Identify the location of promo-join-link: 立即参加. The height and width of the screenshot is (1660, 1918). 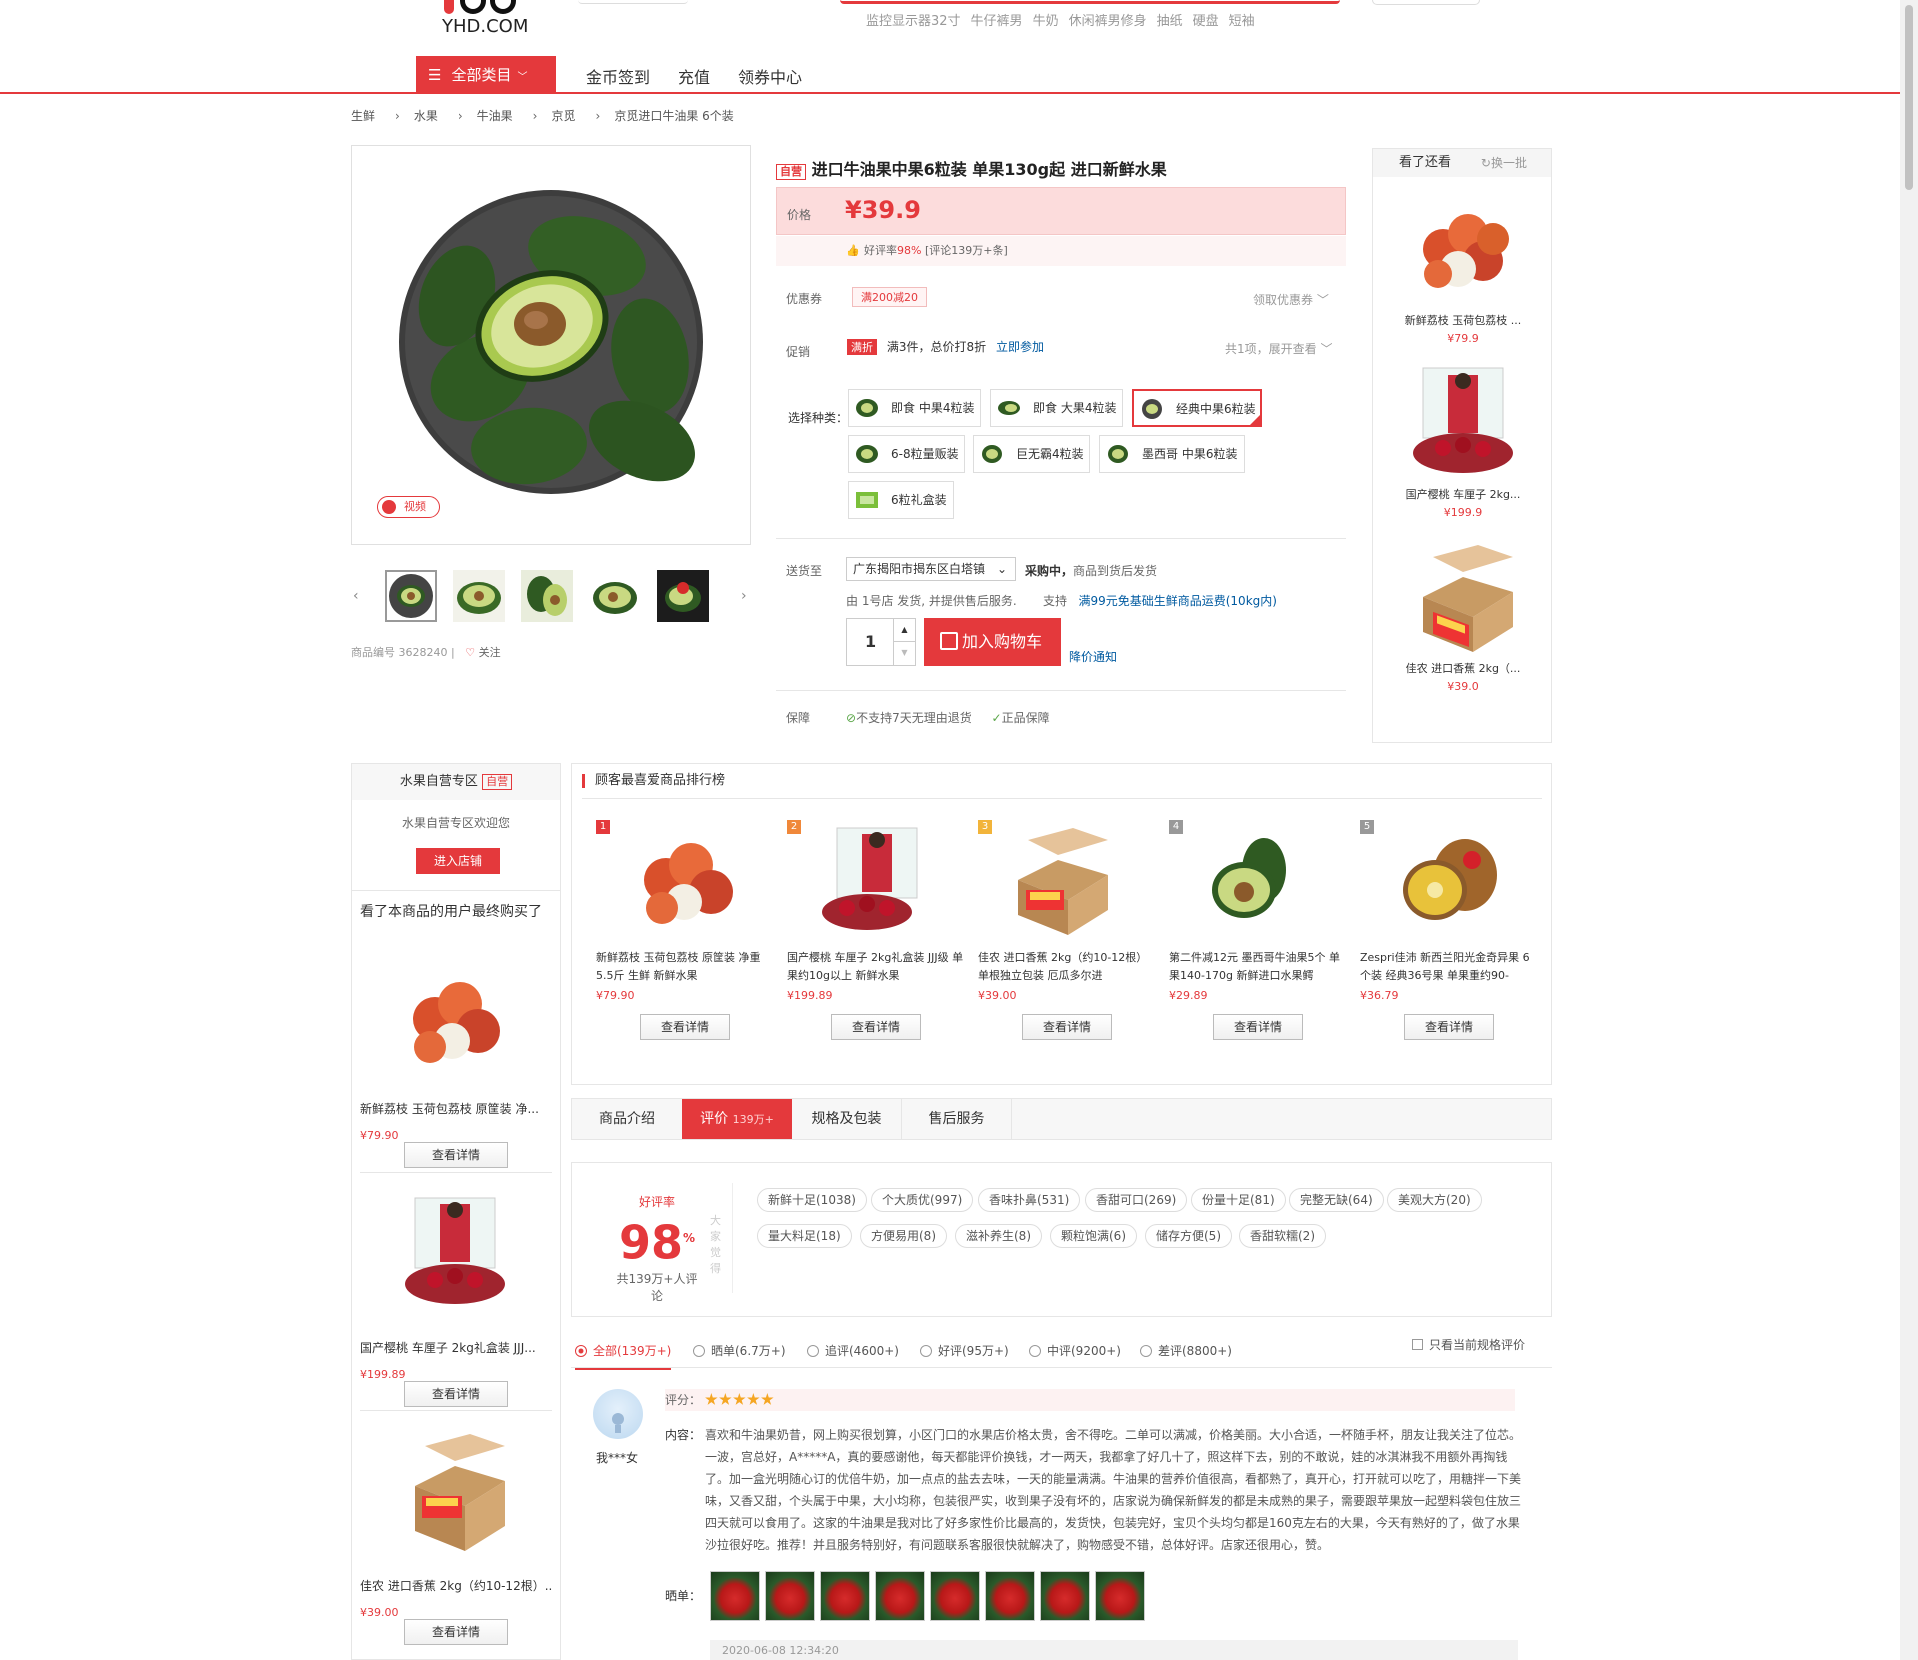
(1020, 347).